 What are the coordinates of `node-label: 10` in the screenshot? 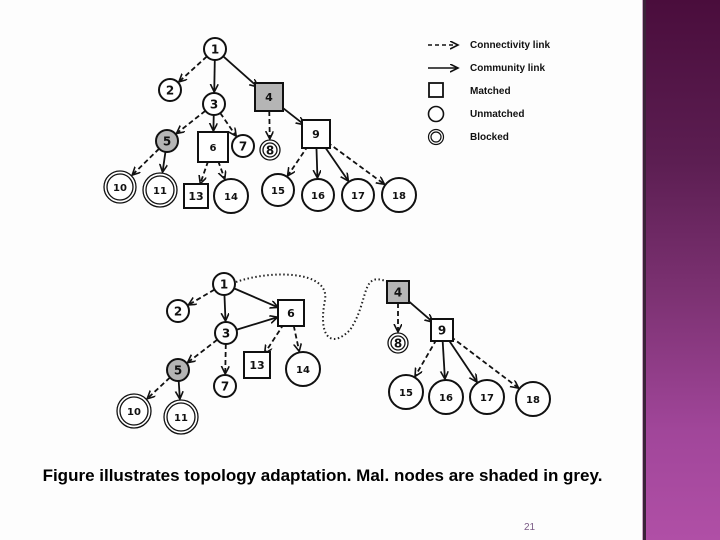 It's located at (120, 188).